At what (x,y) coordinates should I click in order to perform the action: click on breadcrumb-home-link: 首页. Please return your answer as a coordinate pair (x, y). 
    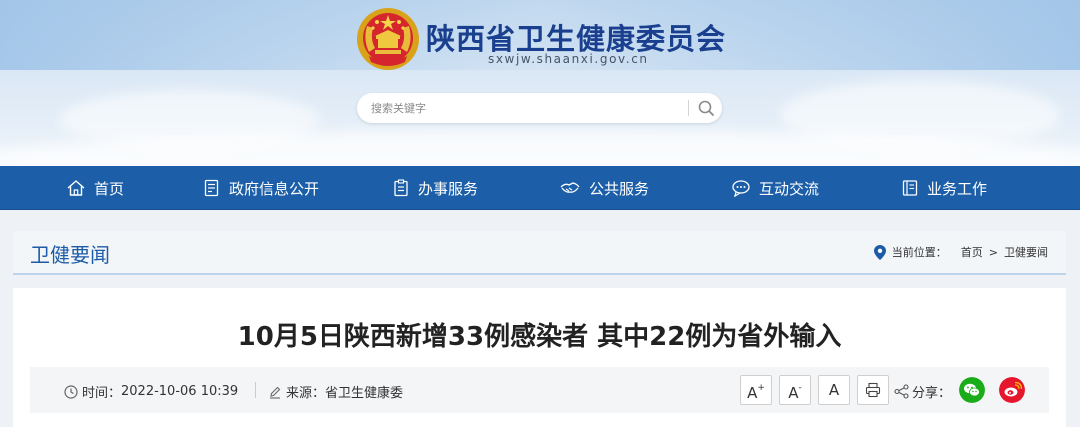
    Looking at the image, I should click on (972, 252).